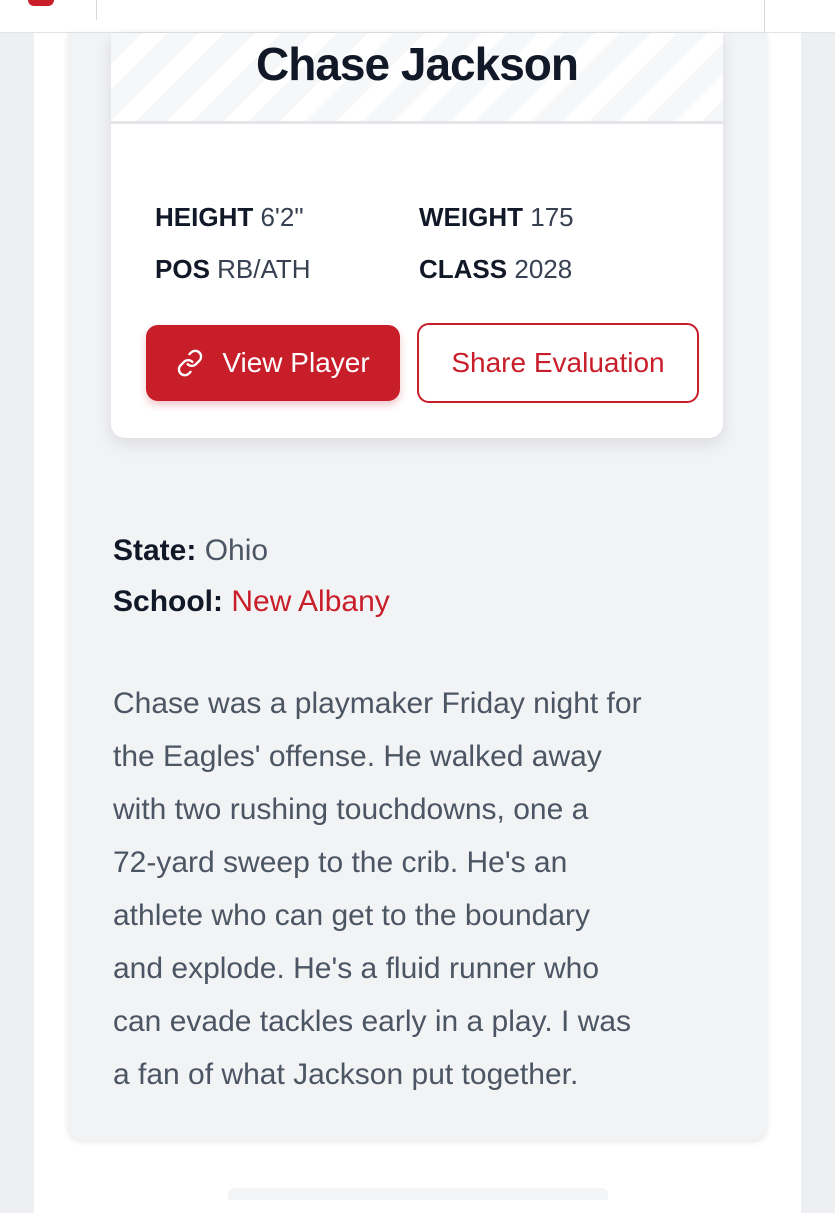  I want to click on school-label: School:, so click(168, 601).